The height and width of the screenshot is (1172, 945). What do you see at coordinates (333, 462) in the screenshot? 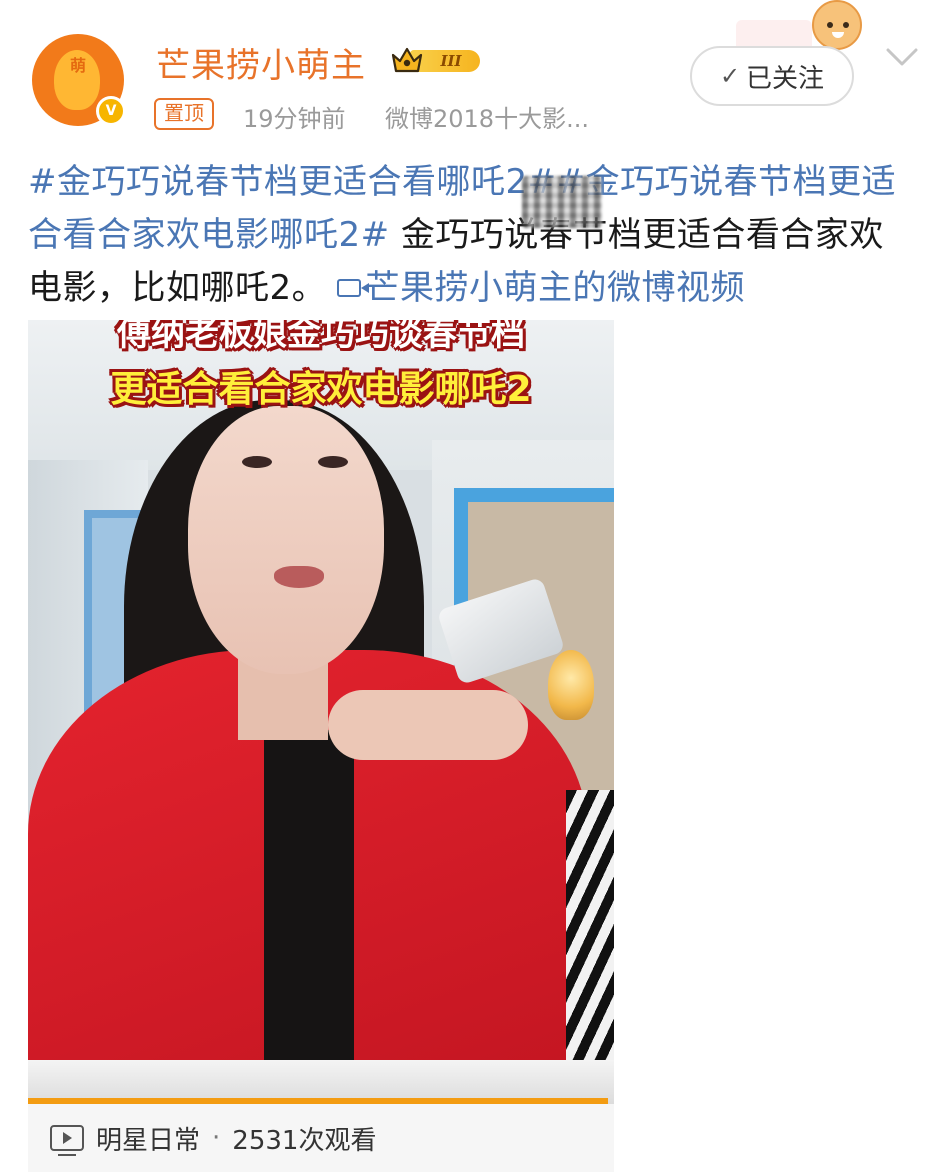
I see `person-eye-right` at bounding box center [333, 462].